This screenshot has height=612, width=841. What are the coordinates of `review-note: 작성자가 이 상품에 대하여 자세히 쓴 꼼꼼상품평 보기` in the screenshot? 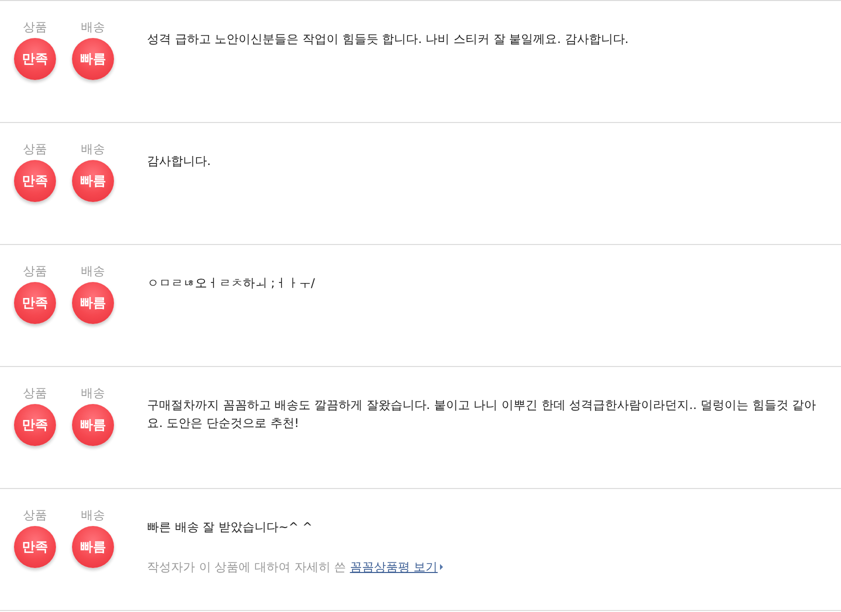 It's located at (489, 567).